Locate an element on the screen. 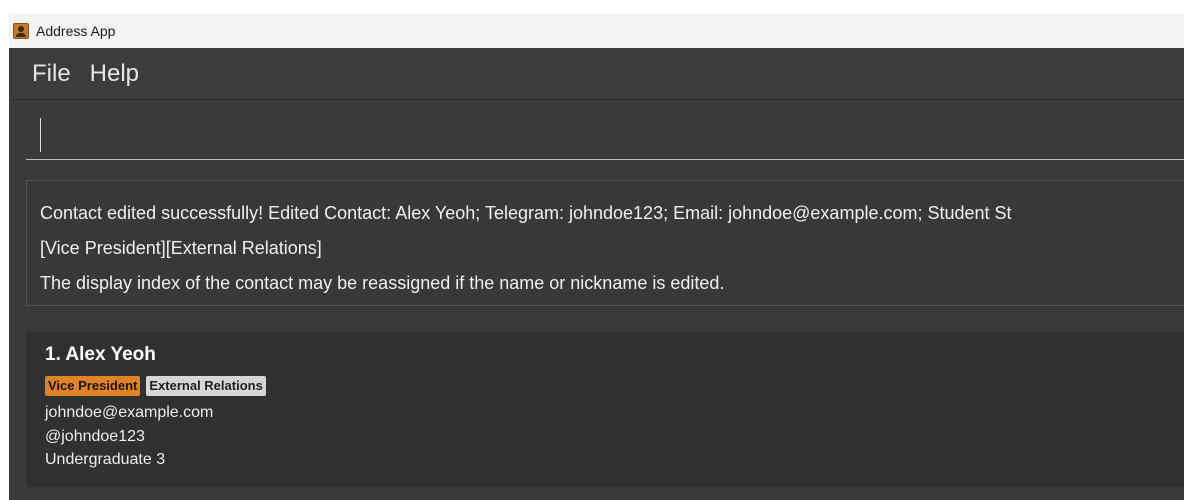 The height and width of the screenshot is (500, 1184). command-area is located at coordinates (596, 134).